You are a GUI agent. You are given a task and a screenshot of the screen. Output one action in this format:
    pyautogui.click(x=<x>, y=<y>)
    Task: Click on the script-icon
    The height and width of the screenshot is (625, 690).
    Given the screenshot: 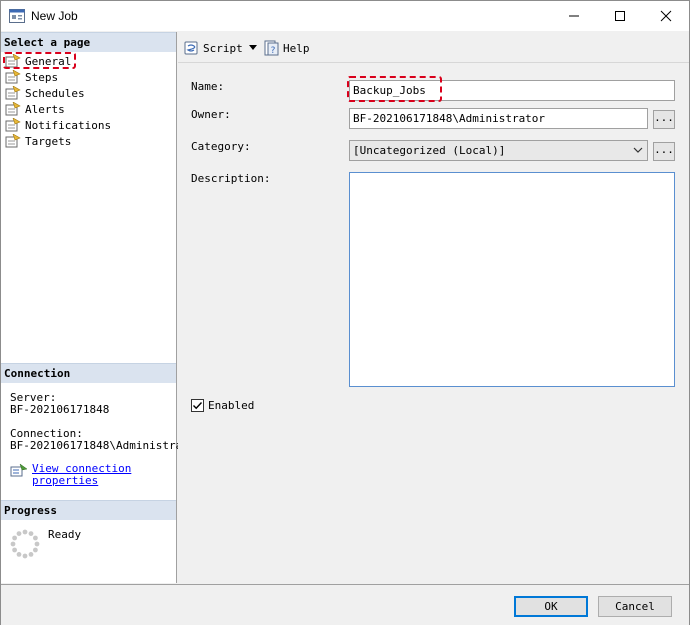 What is the action you would take?
    pyautogui.click(x=191, y=48)
    